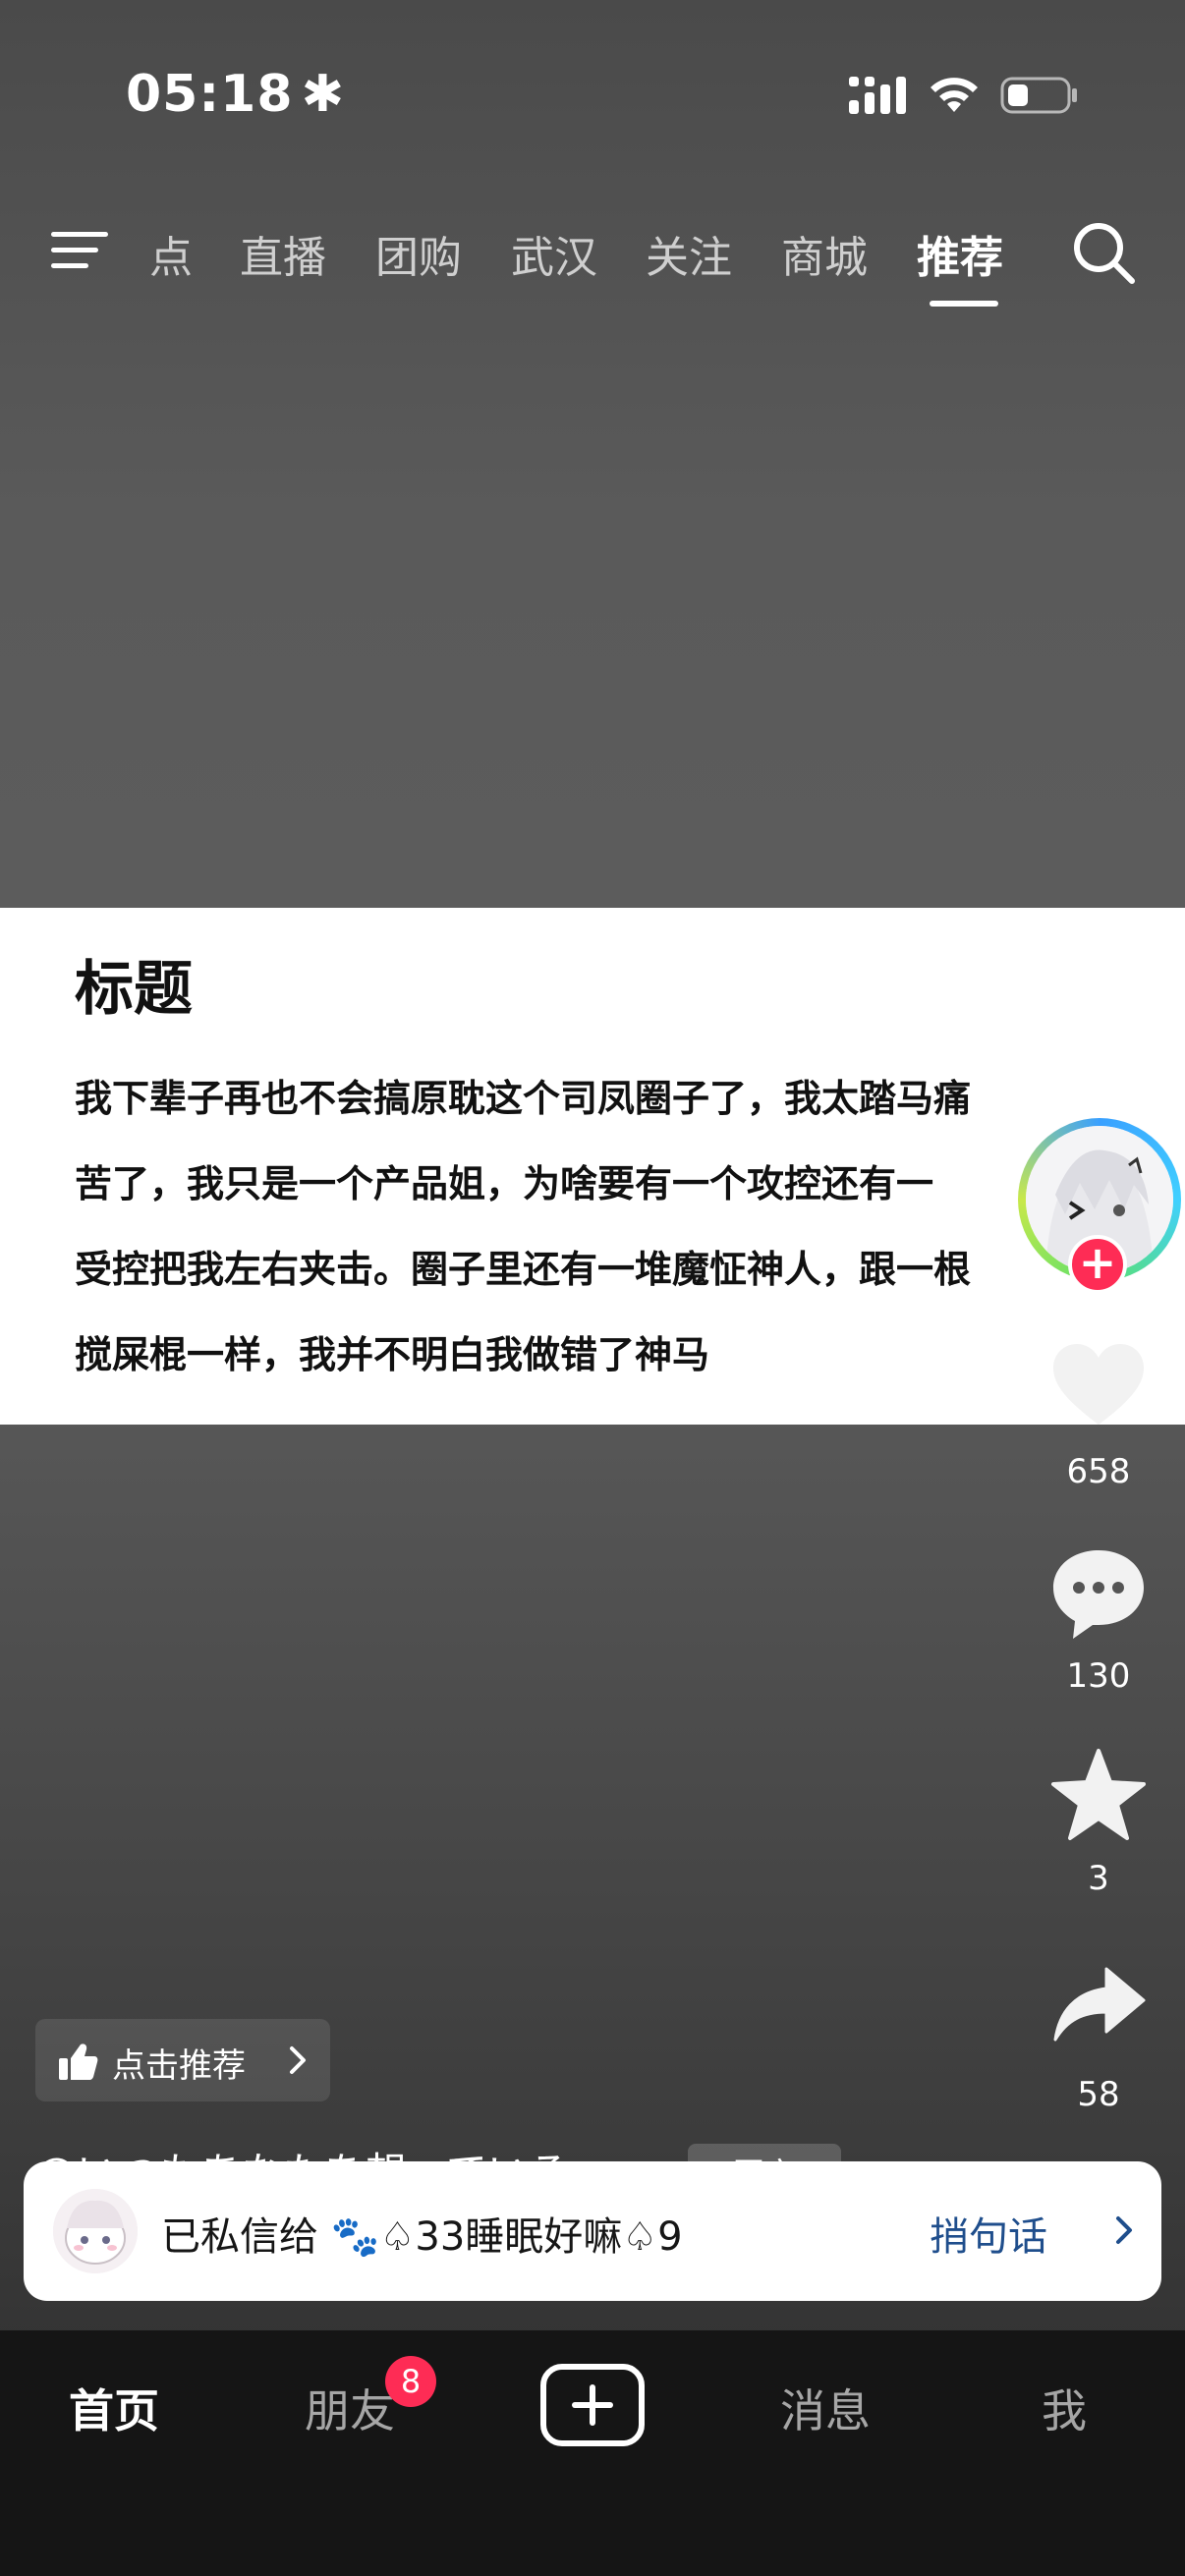 This screenshot has width=1185, height=2576. What do you see at coordinates (411, 2381) in the screenshot?
I see `friends-badge: 8` at bounding box center [411, 2381].